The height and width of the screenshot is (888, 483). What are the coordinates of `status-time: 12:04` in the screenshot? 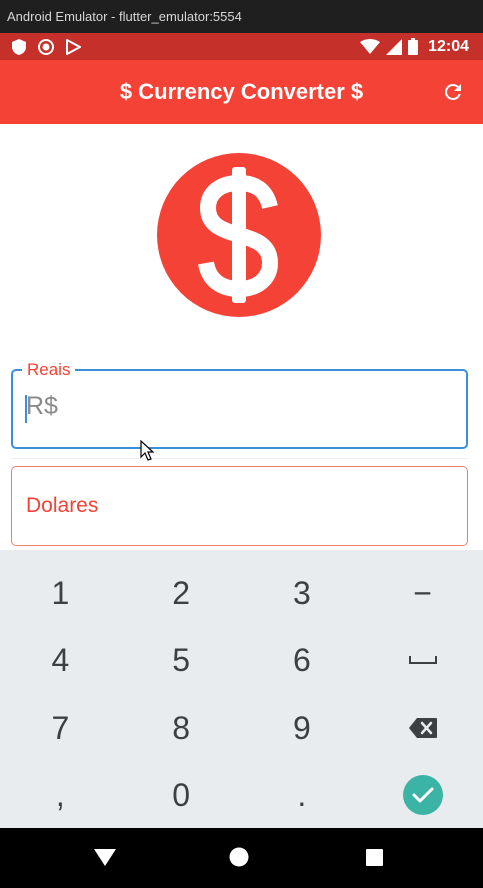 It's located at (448, 46).